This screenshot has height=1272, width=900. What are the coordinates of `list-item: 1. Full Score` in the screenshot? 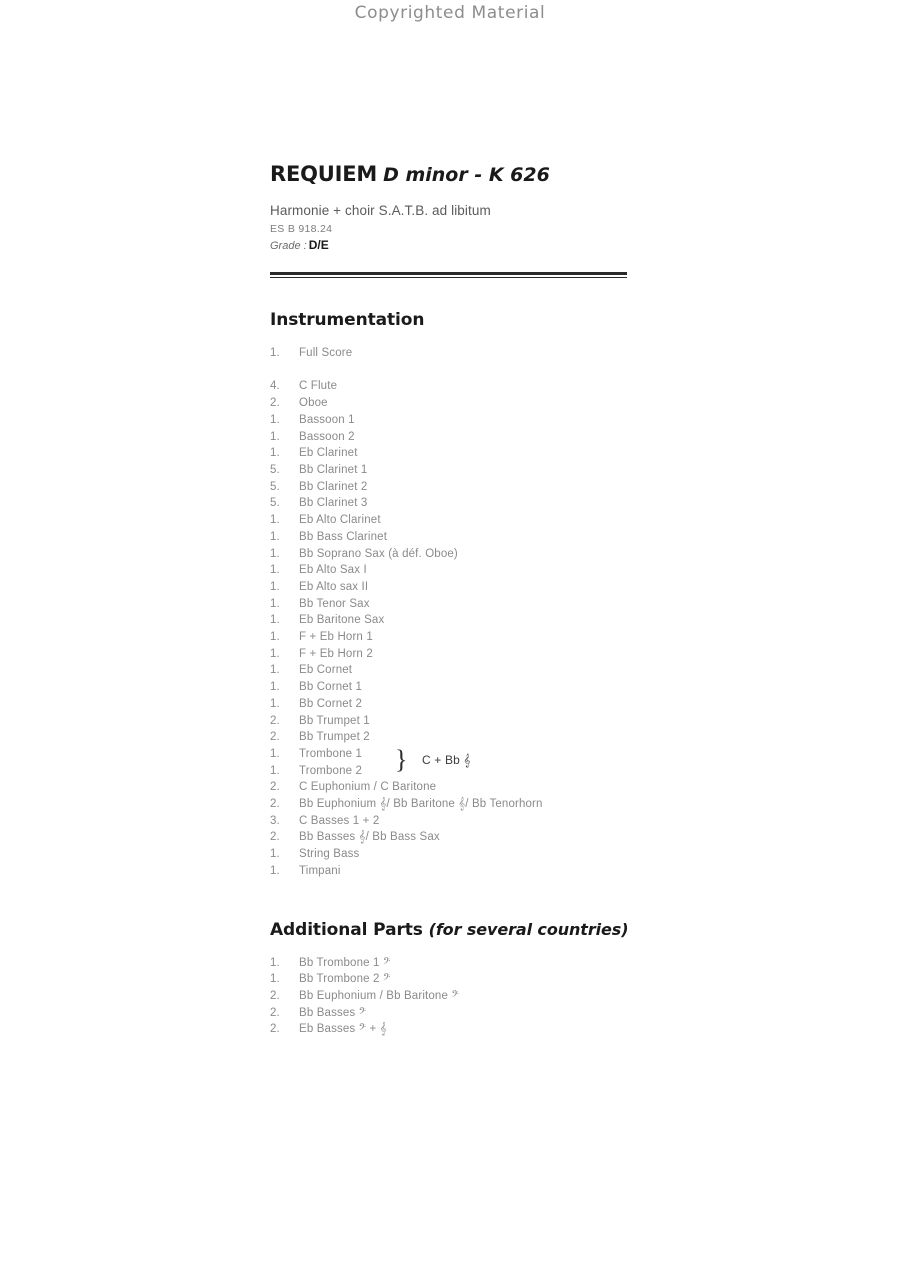 It's located at (550, 353).